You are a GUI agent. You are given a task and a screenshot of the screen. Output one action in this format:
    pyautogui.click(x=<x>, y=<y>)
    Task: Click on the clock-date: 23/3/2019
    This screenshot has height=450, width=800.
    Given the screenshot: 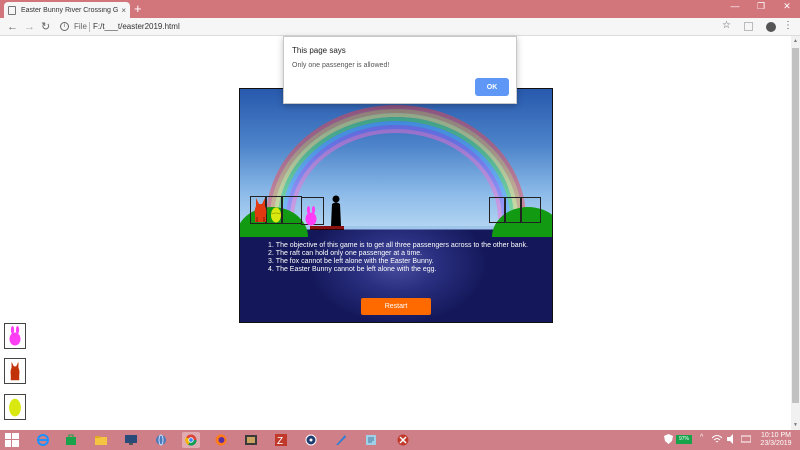 What is the action you would take?
    pyautogui.click(x=776, y=443)
    